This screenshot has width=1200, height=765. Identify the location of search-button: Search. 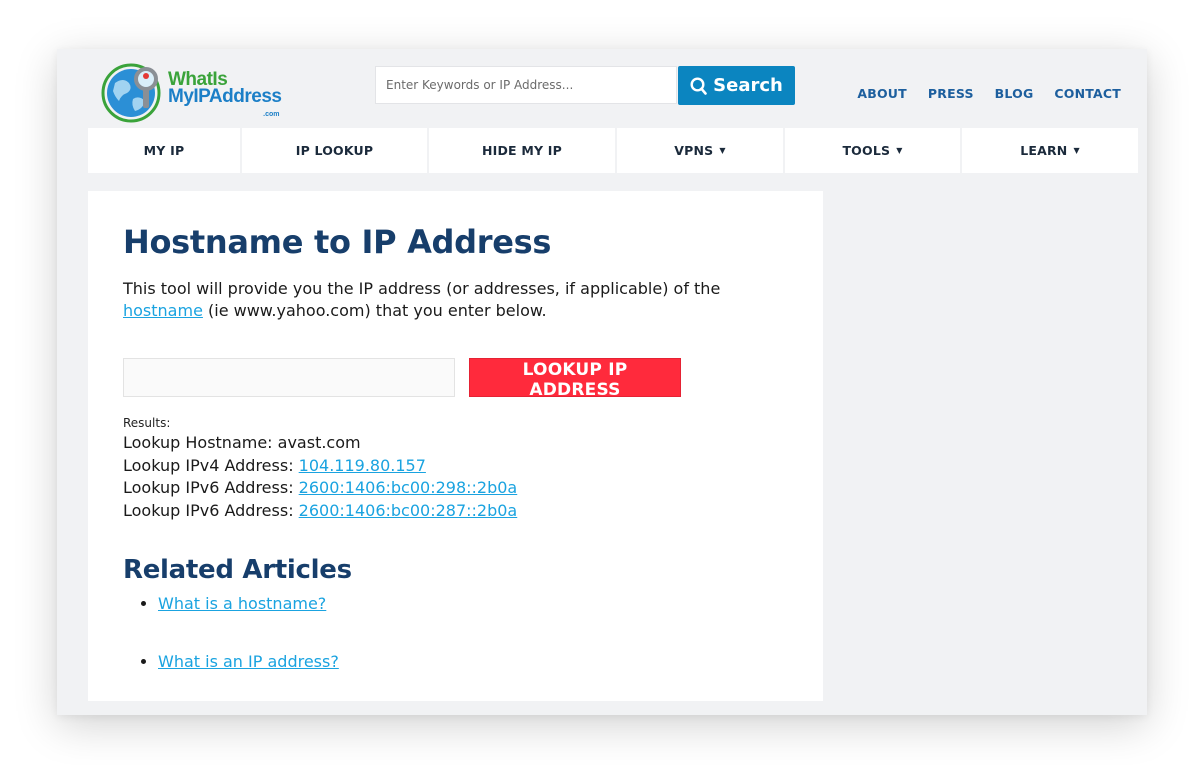
(736, 85).